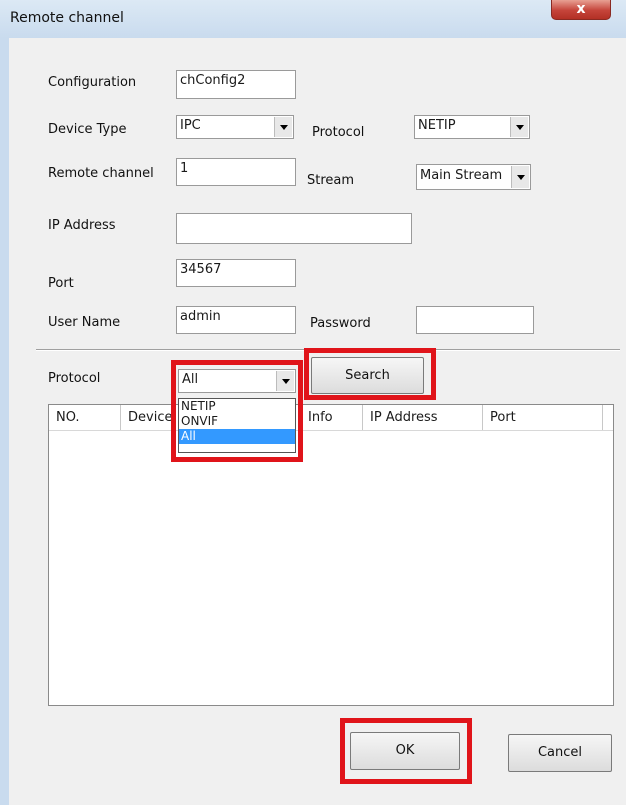 This screenshot has height=805, width=626. I want to click on stream-value: Main Stream, so click(461, 175).